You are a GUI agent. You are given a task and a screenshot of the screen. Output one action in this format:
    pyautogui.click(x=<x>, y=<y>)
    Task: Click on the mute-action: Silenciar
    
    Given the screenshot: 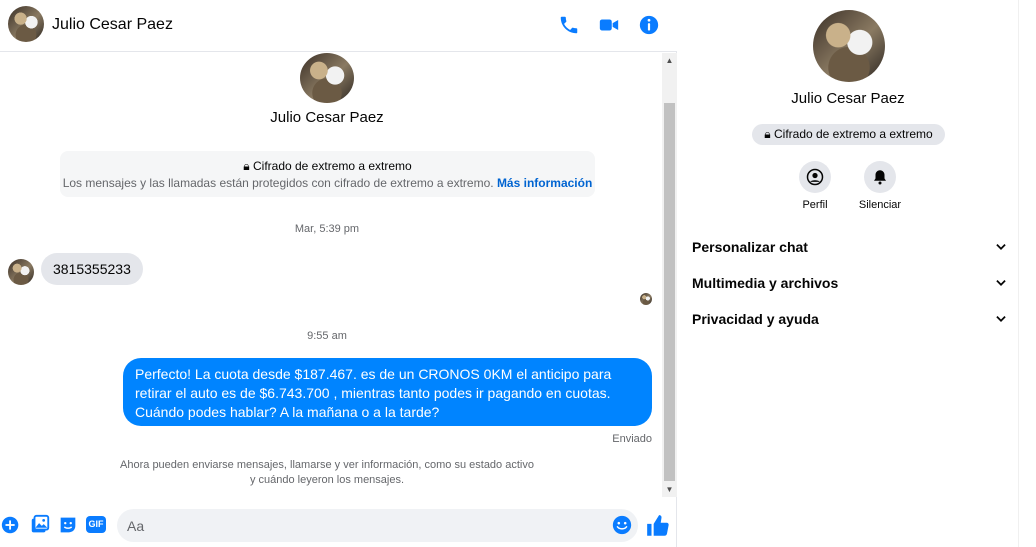 What is the action you would take?
    pyautogui.click(x=880, y=186)
    